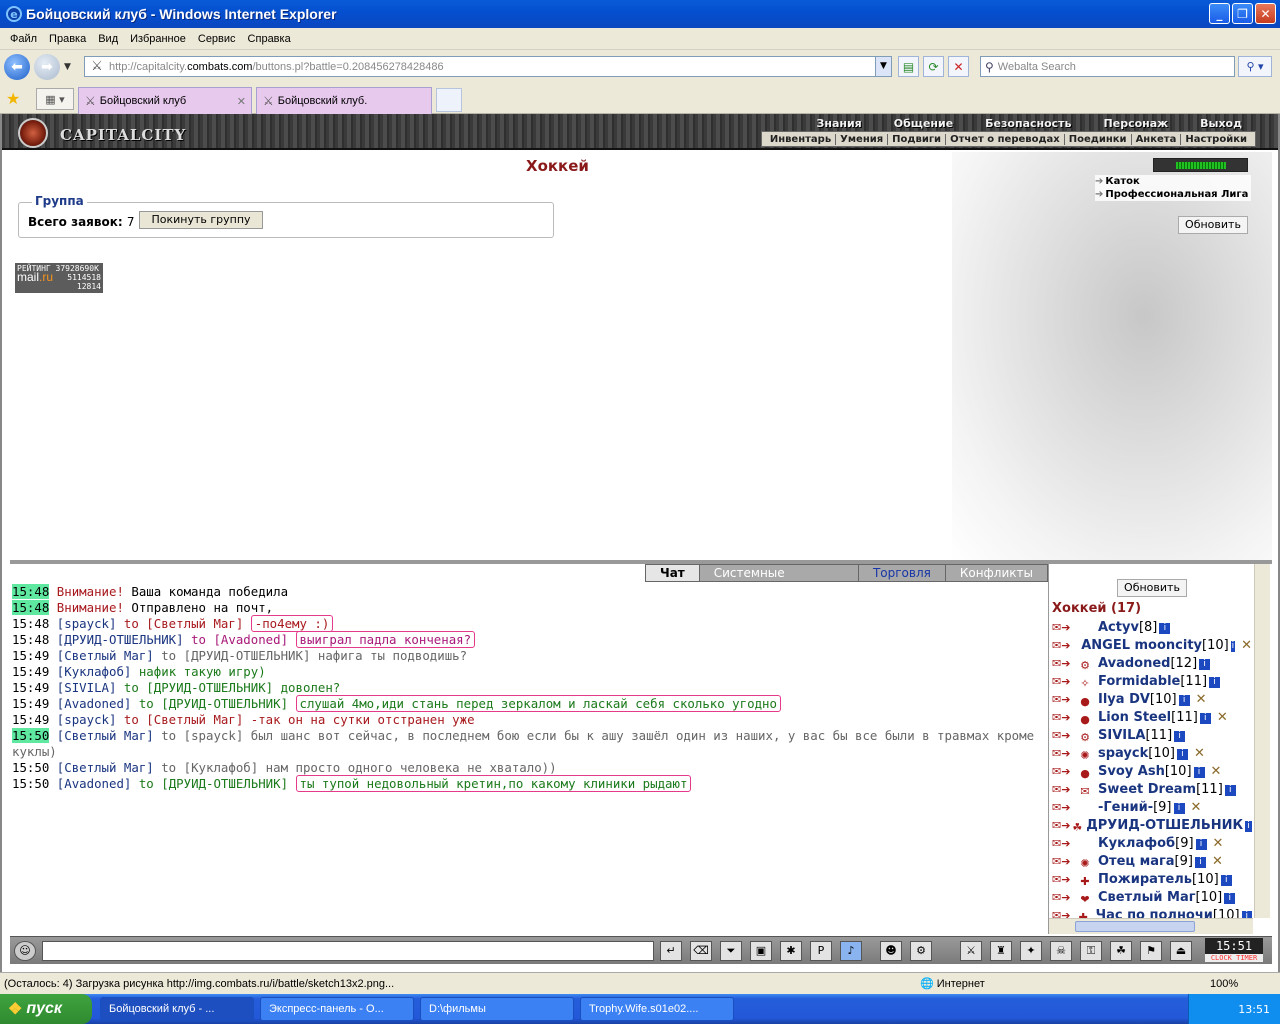 The width and height of the screenshot is (1280, 1024). Describe the element at coordinates (158, 39) in the screenshot. I see `menu-favorites: Избранное` at that location.